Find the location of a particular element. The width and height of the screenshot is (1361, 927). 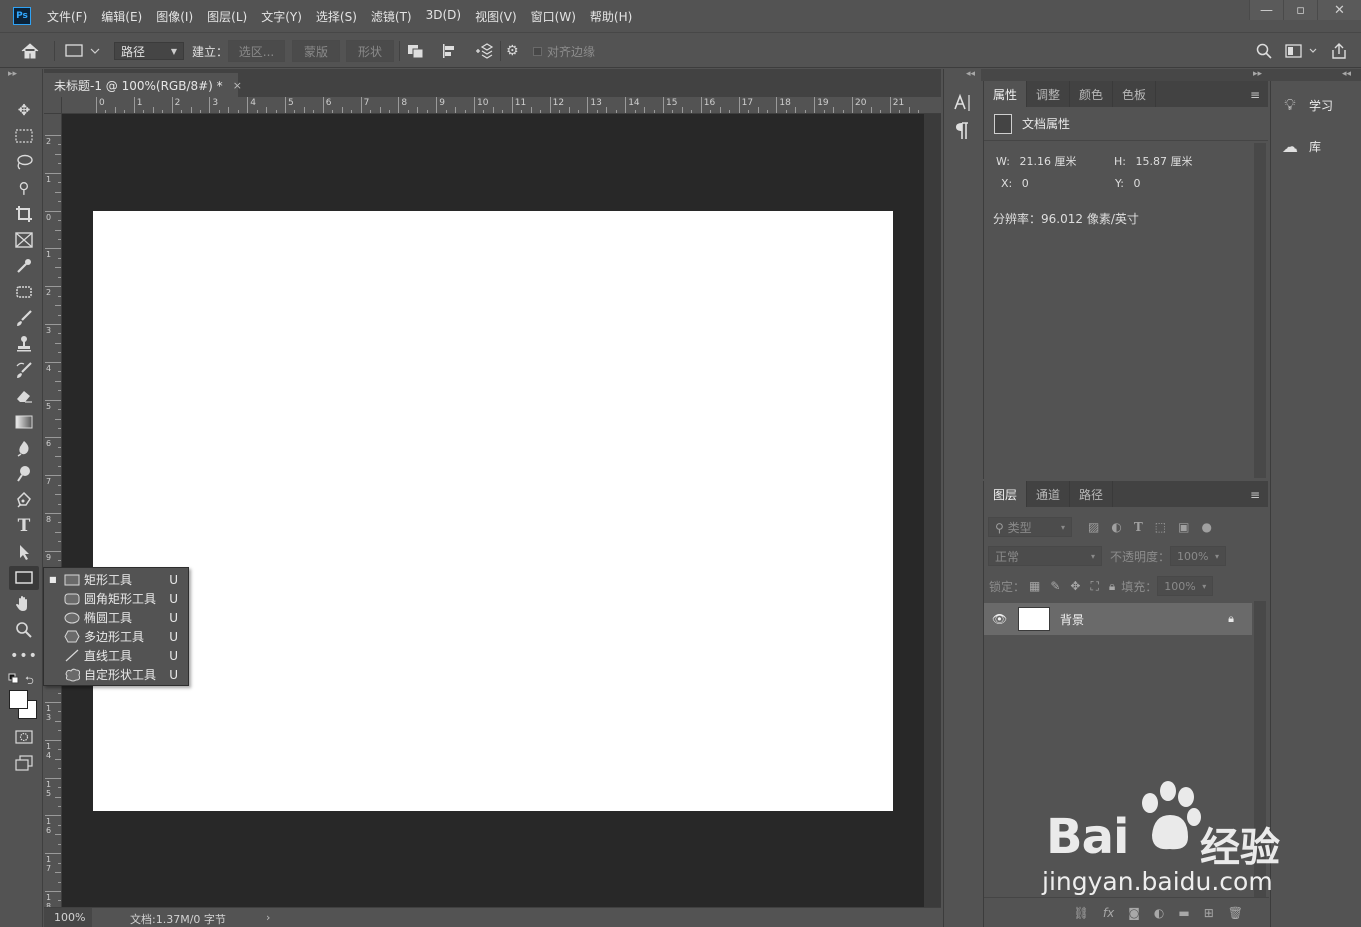

menu-filter: 滤镜(T) is located at coordinates (391, 16).